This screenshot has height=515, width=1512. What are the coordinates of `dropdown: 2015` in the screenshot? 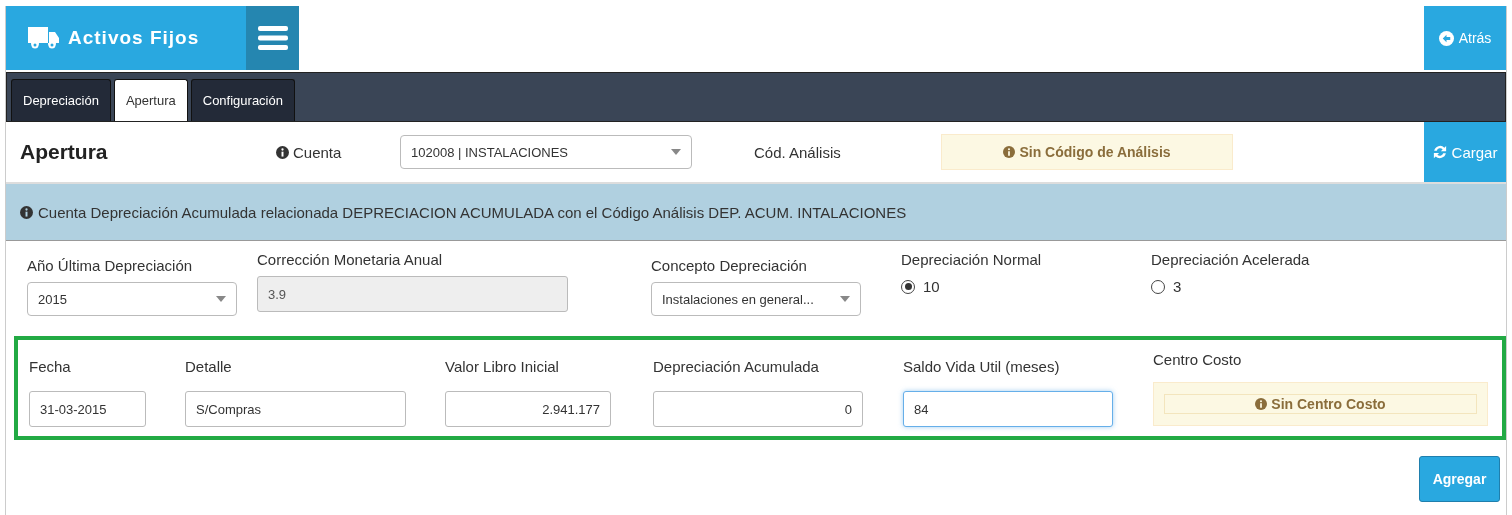 It's located at (132, 299).